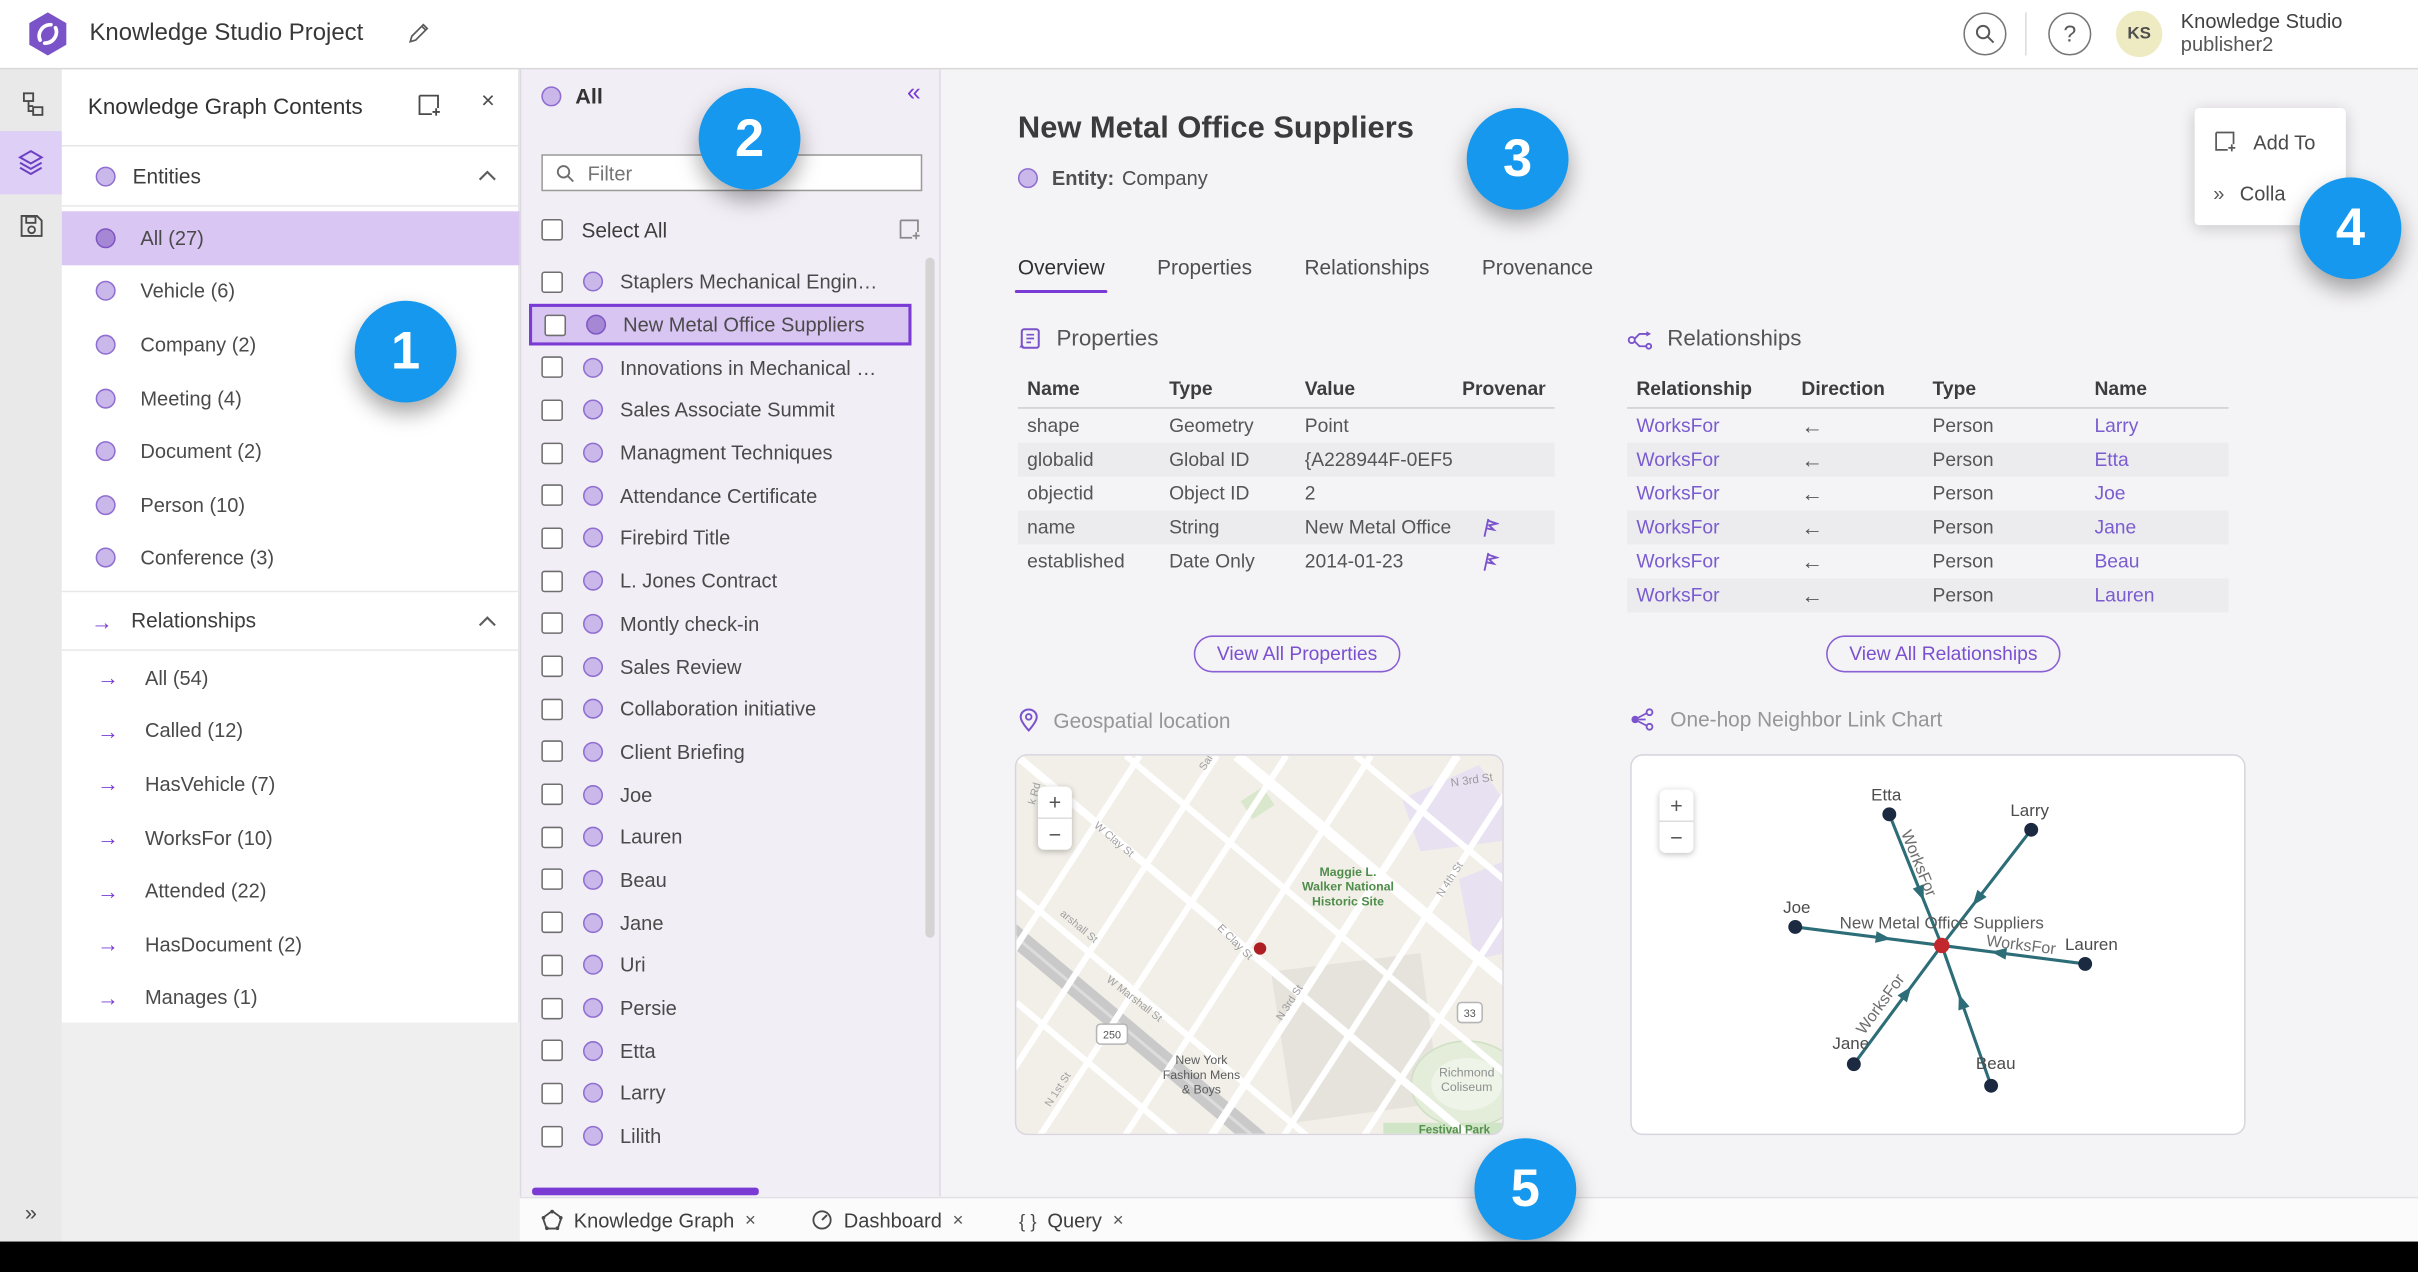  Describe the element at coordinates (718, 495) in the screenshot. I see `list-item: Attendance Certificate` at that location.